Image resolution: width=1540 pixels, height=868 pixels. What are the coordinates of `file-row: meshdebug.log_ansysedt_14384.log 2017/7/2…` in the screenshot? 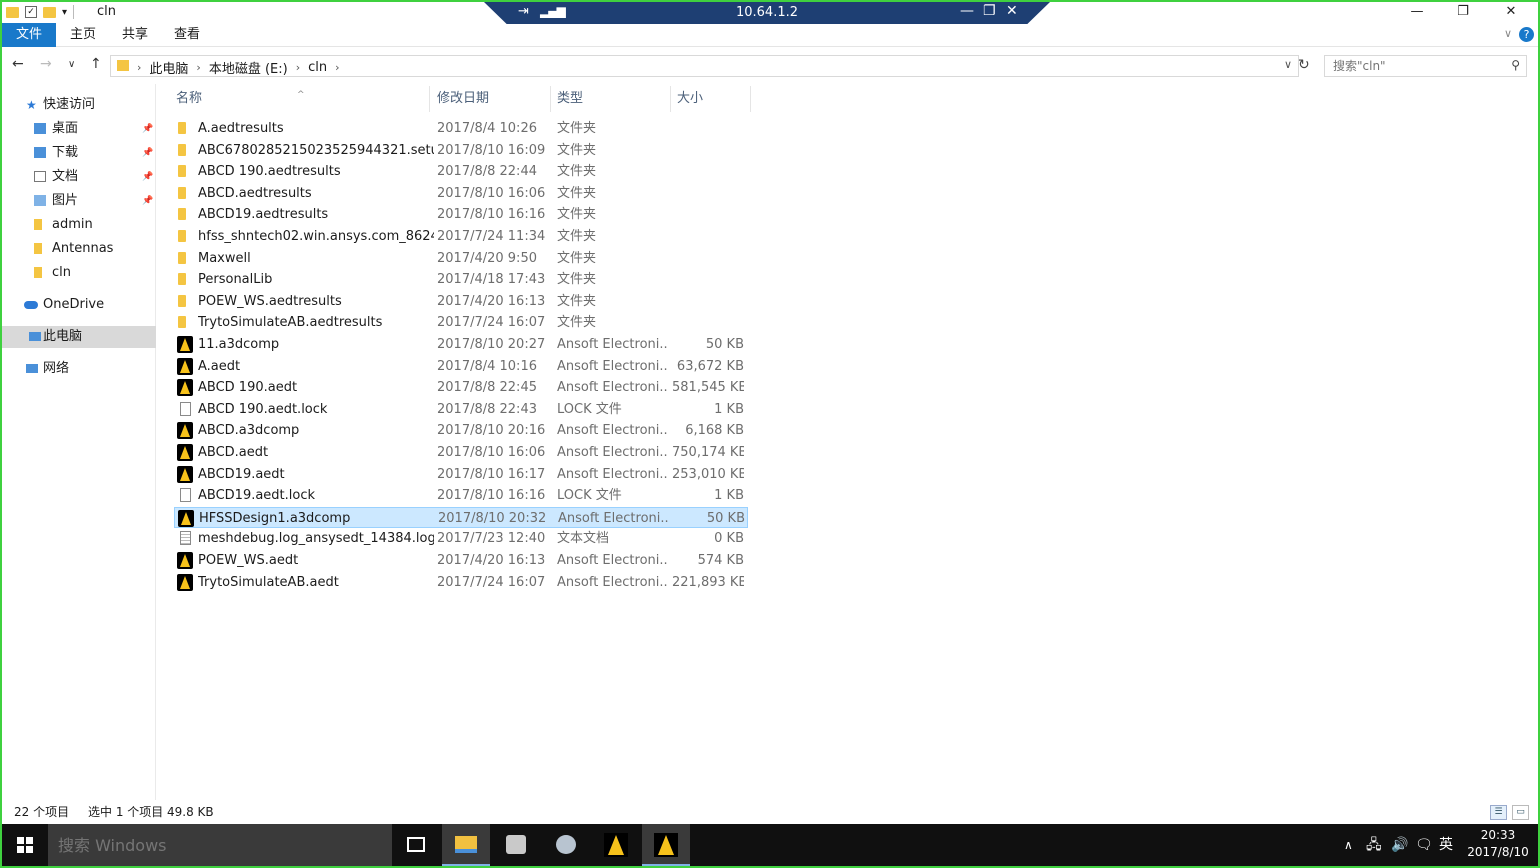 It's located at (461, 538).